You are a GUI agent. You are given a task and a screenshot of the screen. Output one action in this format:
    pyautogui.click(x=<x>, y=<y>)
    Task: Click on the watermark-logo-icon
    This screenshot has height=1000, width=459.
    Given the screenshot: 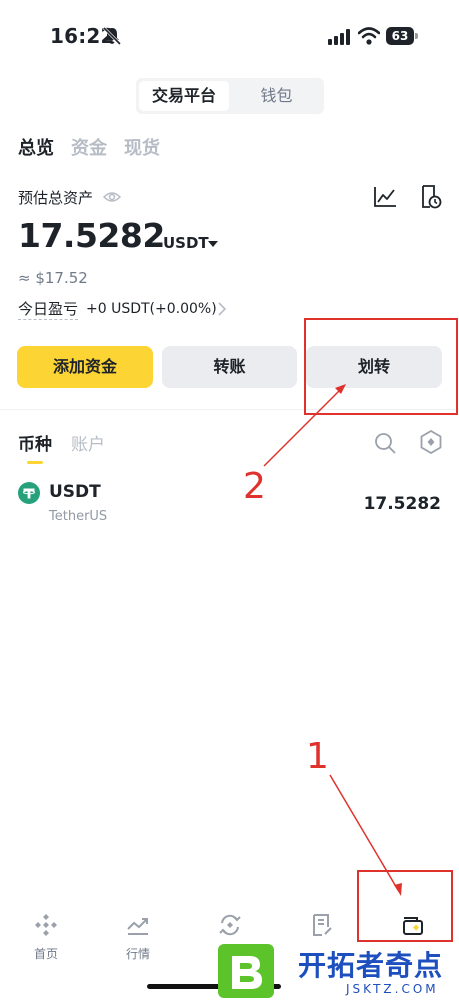 What is the action you would take?
    pyautogui.click(x=246, y=971)
    